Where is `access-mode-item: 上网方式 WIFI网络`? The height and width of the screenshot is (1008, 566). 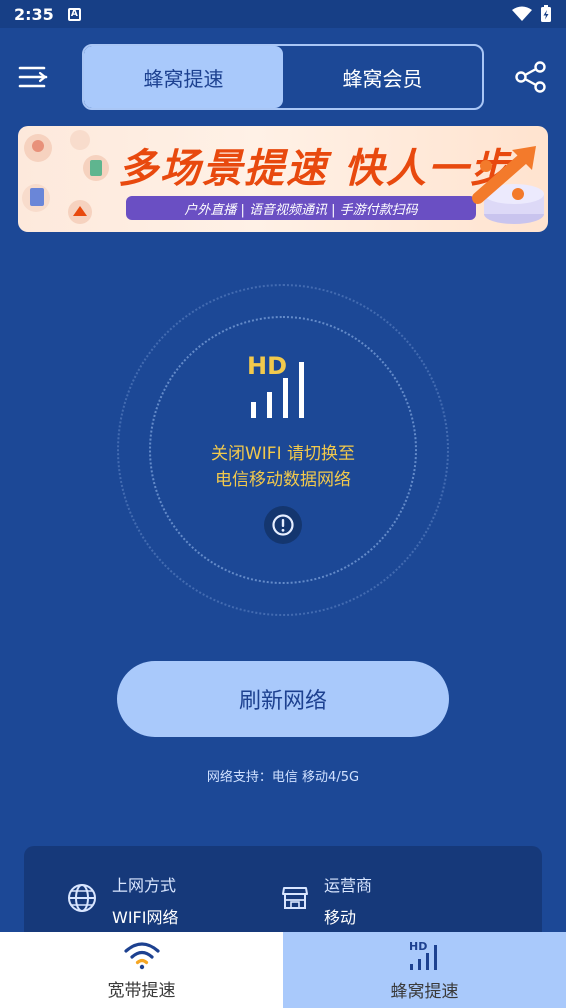
access-mode-item: 上网方式 WIFI网络 is located at coordinates (122, 900).